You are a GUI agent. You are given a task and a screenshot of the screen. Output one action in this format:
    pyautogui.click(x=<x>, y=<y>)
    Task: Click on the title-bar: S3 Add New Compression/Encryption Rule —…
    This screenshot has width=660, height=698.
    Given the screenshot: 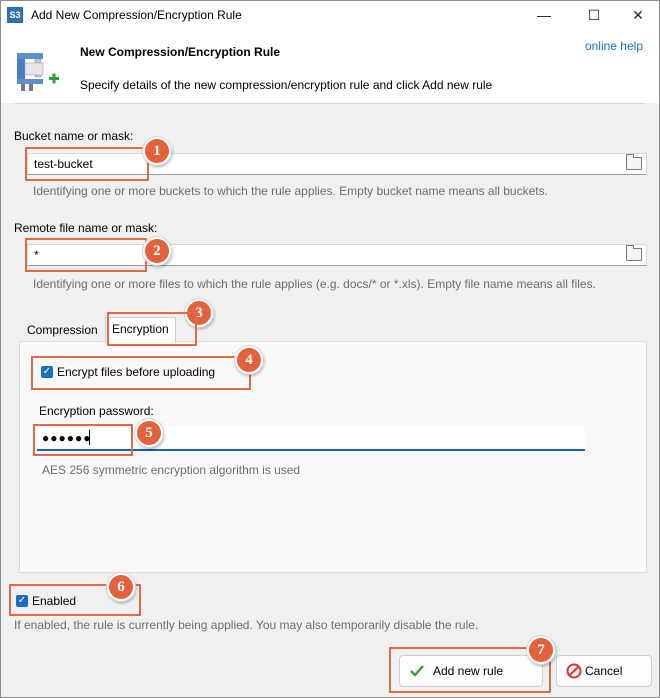 What is the action you would take?
    pyautogui.click(x=330, y=15)
    